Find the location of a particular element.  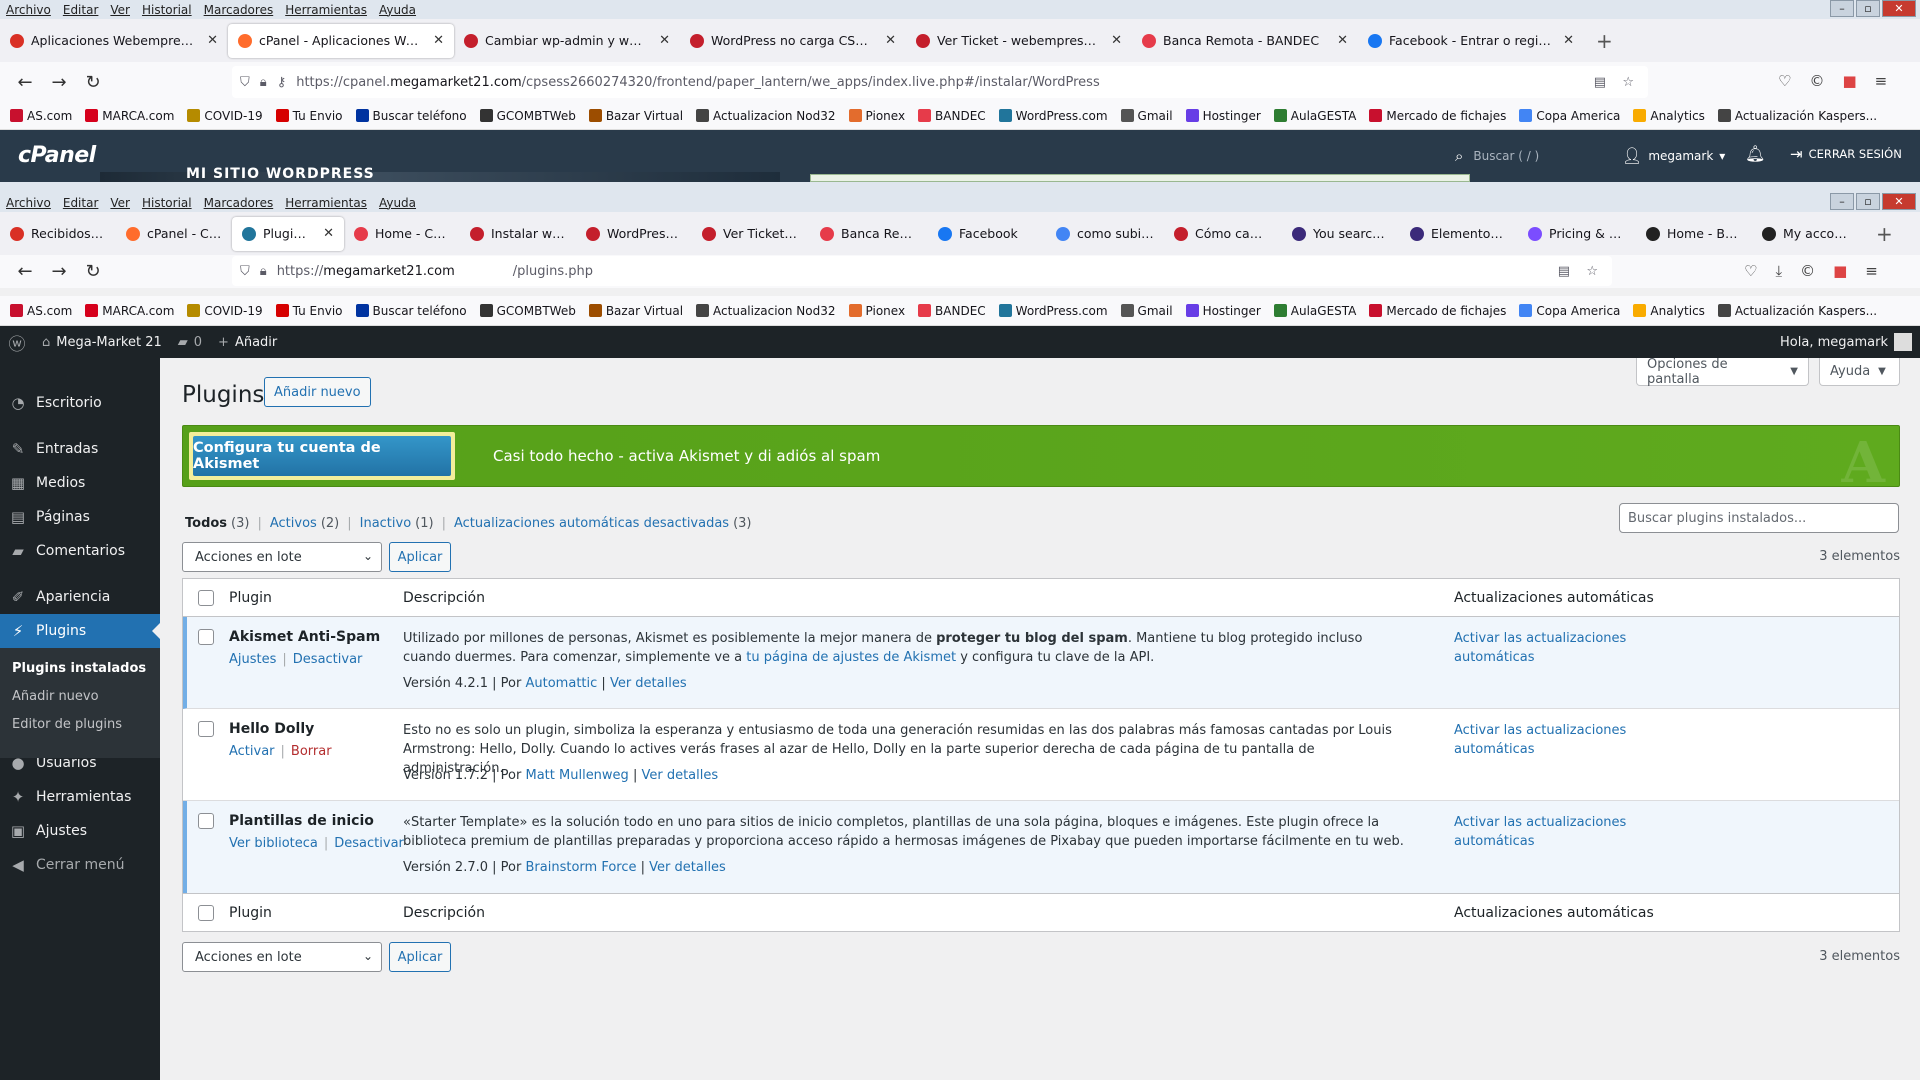

cpanel-user-menu: 👤︎ megamark ▾ is located at coordinates (1673, 155).